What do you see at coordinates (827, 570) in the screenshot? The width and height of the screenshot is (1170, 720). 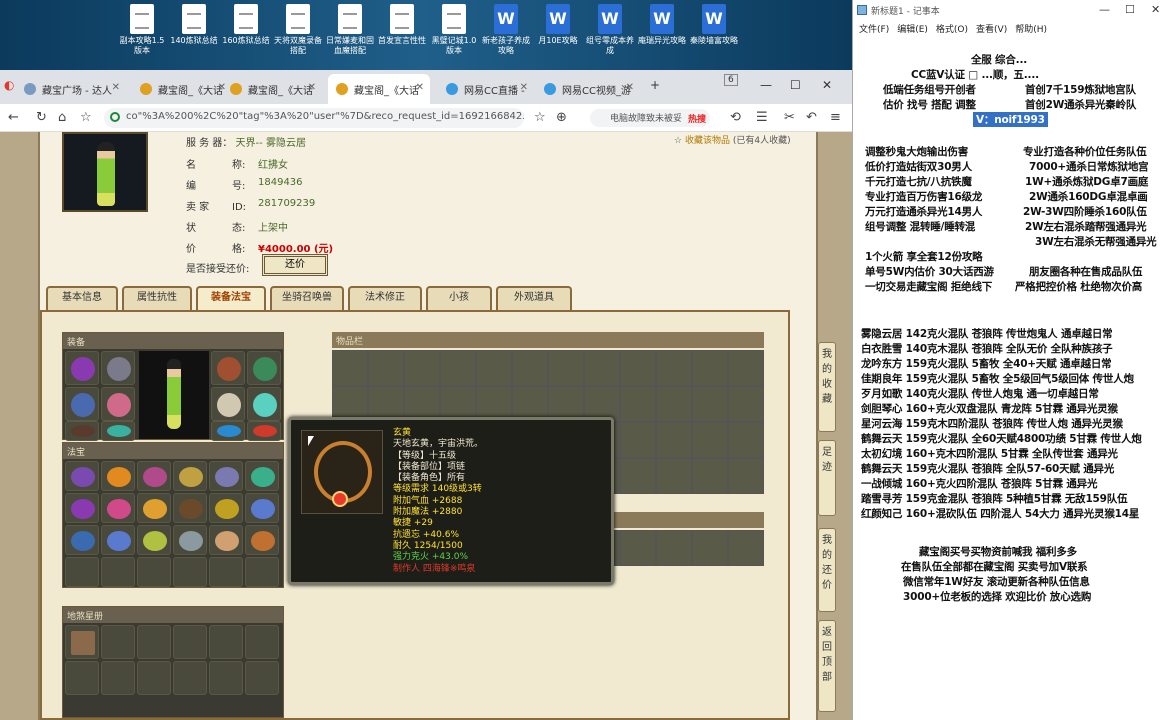 I see `side-button: 我的还价` at bounding box center [827, 570].